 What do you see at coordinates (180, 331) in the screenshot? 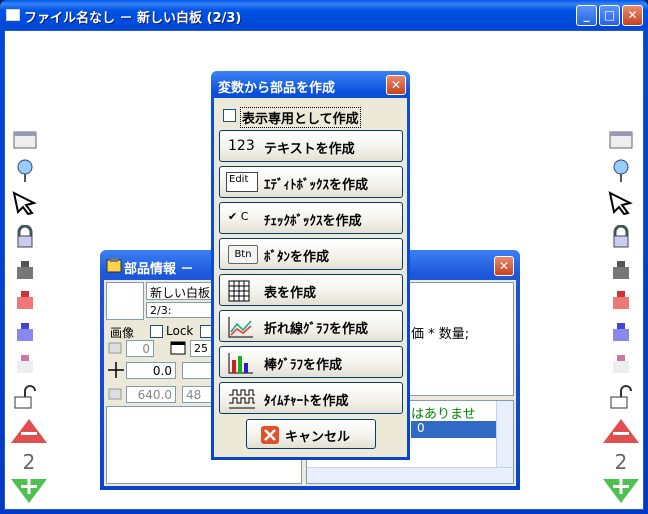
I see `lock-label: Lock` at bounding box center [180, 331].